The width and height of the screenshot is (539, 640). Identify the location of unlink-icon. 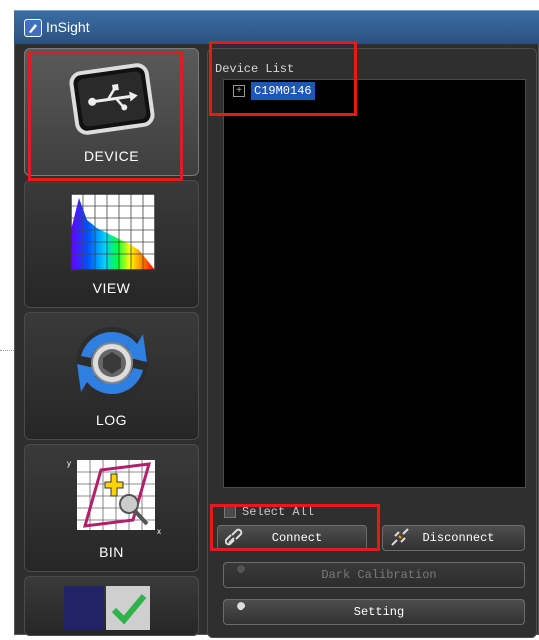
(400, 537).